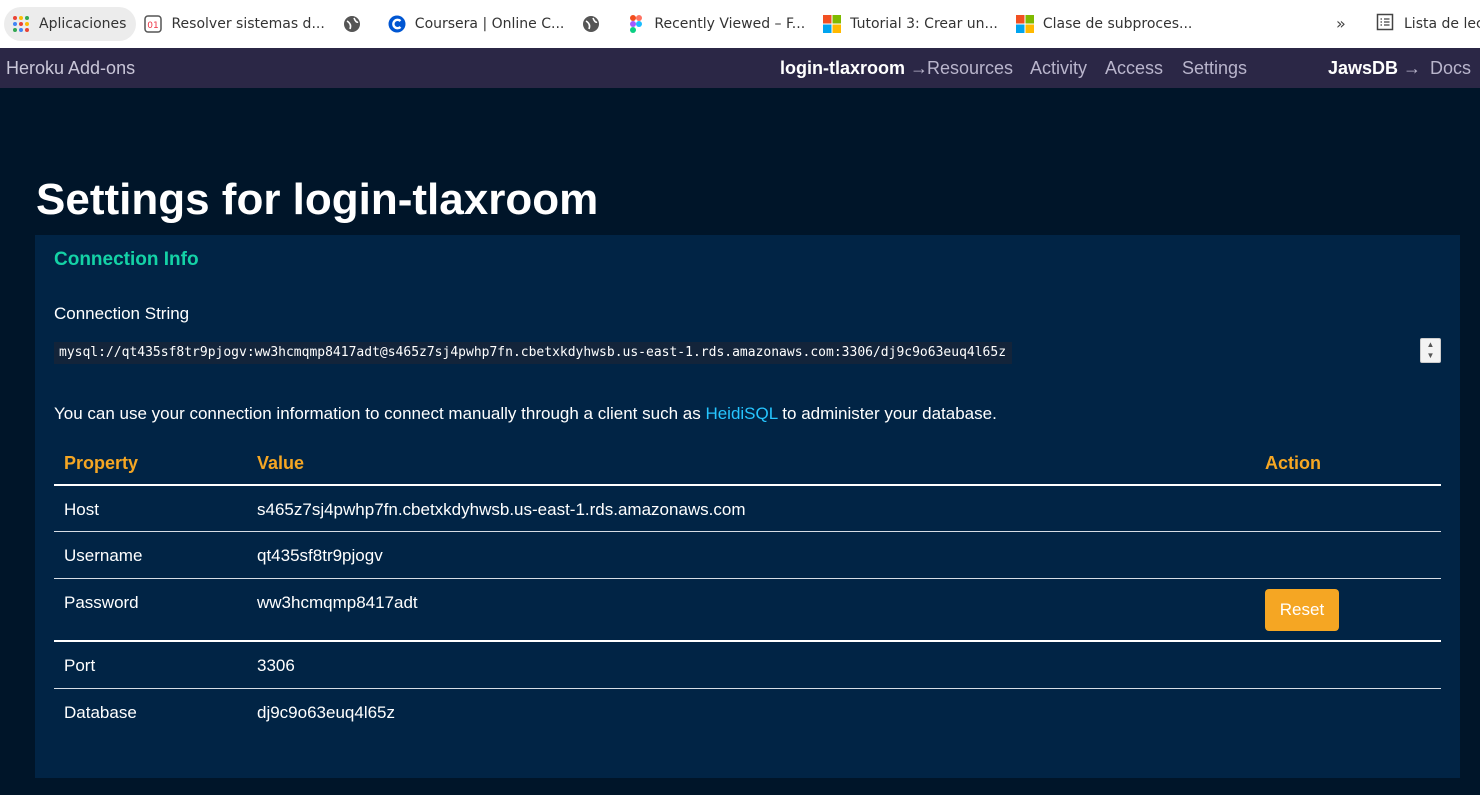 This screenshot has width=1480, height=795. Describe the element at coordinates (842, 68) in the screenshot. I see `app-name: login-tlaxroom` at that location.